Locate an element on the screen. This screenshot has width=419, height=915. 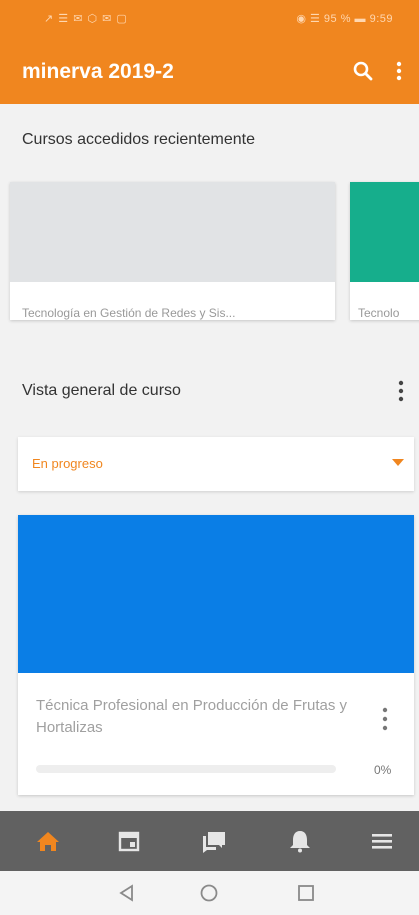
home-circle-icon is located at coordinates (209, 893).